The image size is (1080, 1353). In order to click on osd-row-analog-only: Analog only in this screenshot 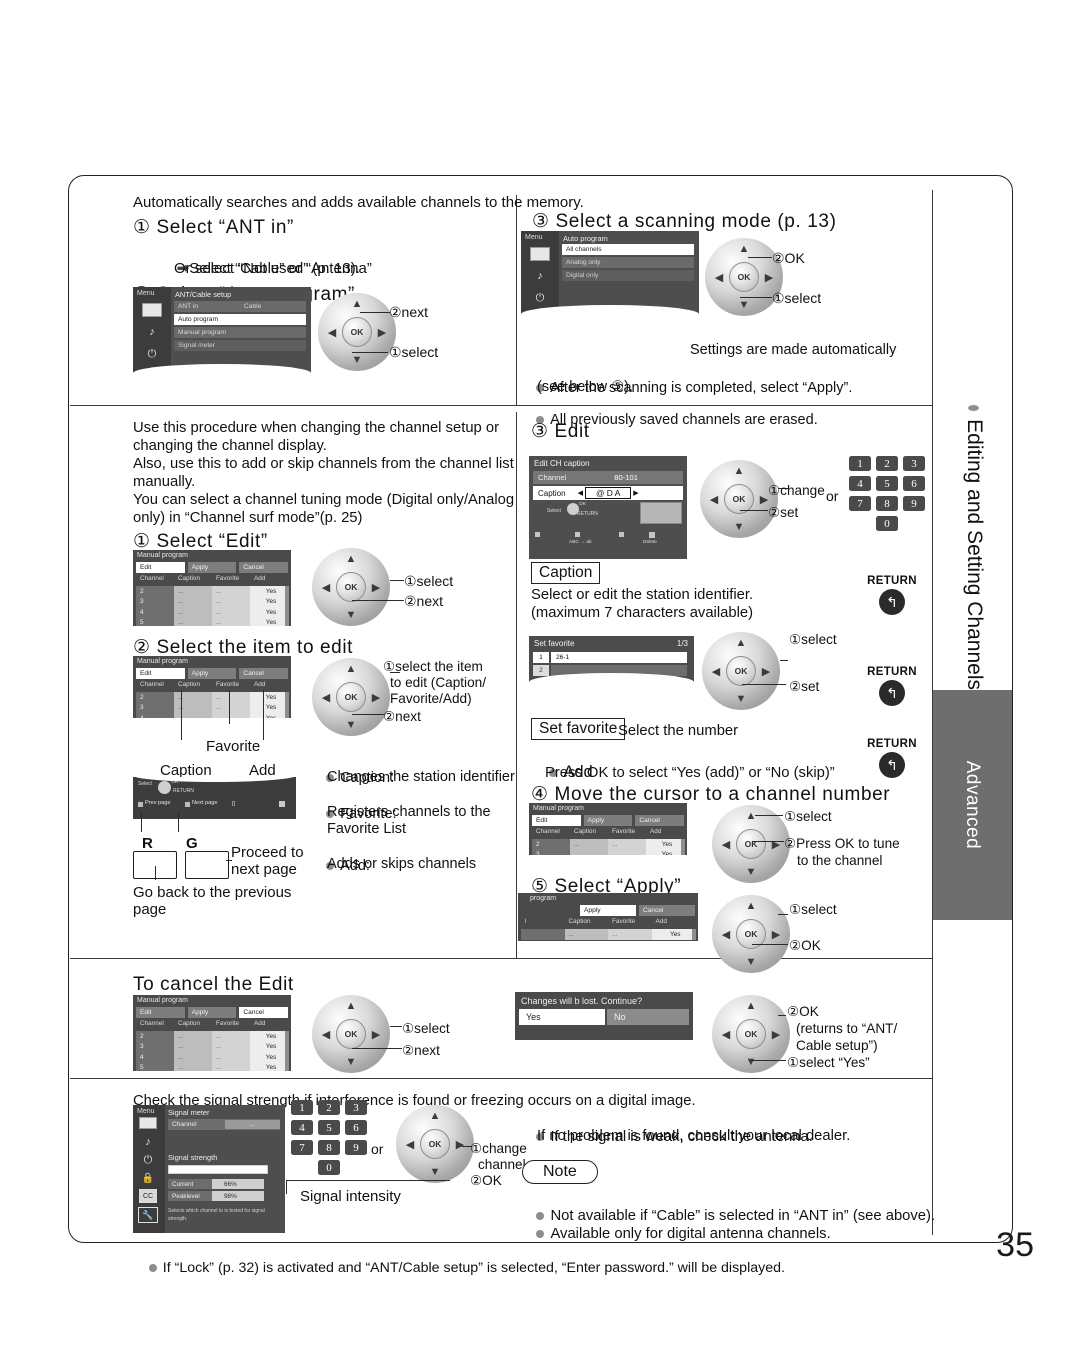, I will do `click(628, 262)`.